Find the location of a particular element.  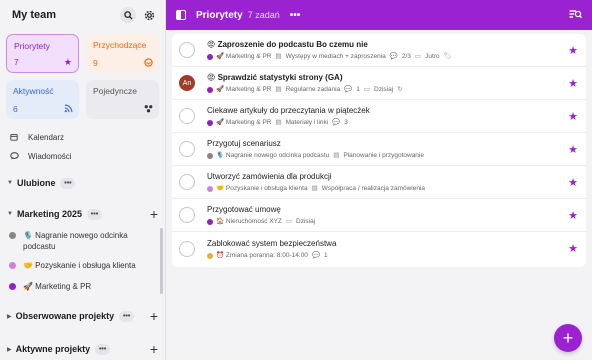

task-section: Planowanie i przygotowanie is located at coordinates (383, 155).